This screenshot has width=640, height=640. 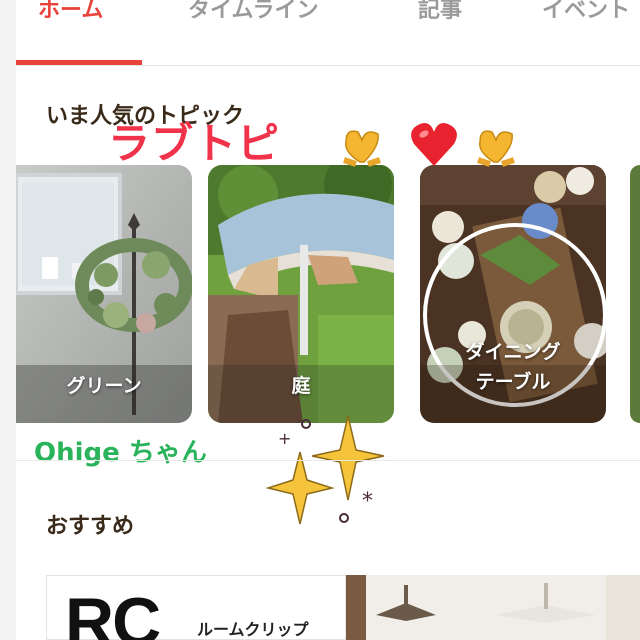 What do you see at coordinates (301, 386) in the screenshot?
I see `topic-label-garden: 庭` at bounding box center [301, 386].